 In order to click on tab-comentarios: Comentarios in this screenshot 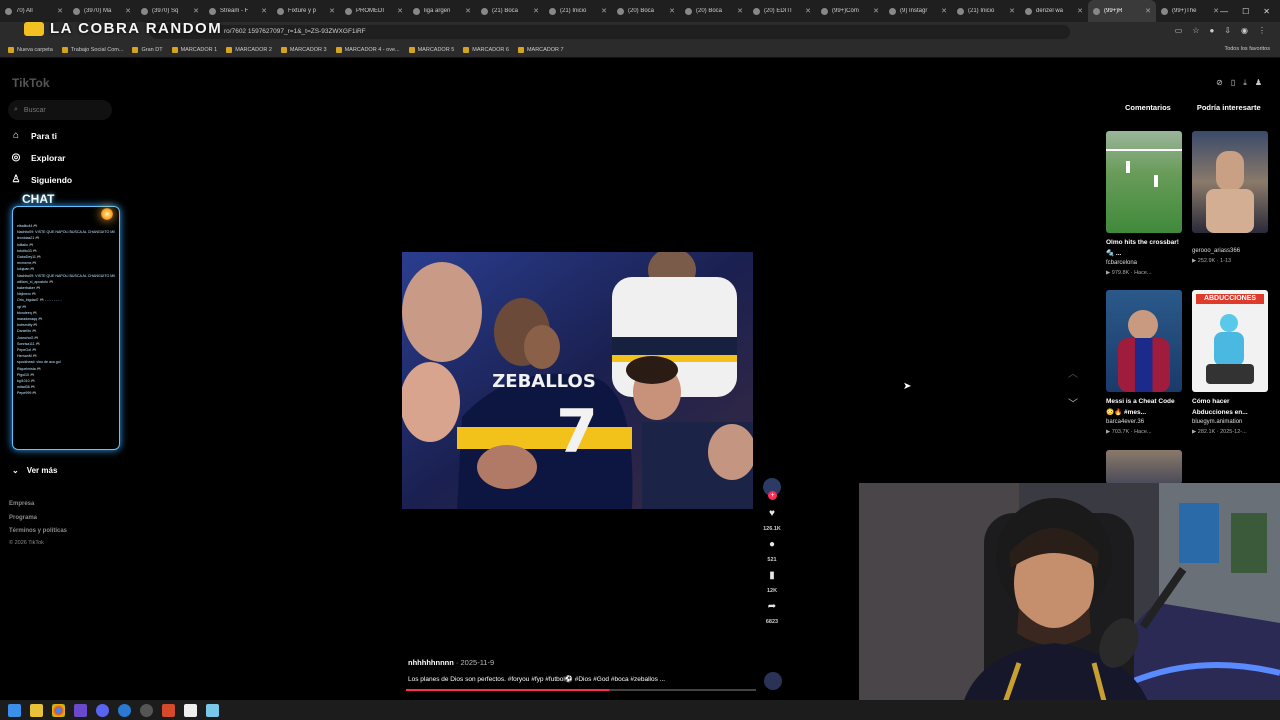, I will do `click(1148, 107)`.